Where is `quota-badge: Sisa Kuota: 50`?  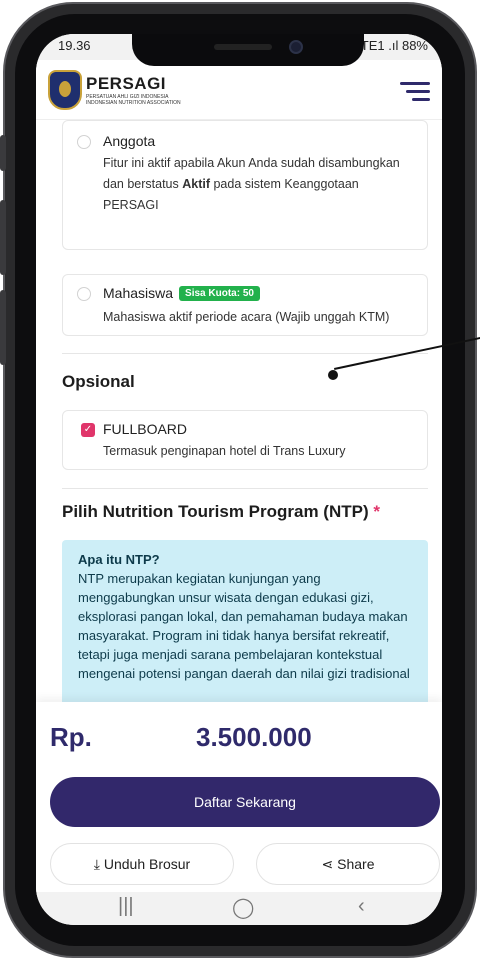
quota-badge: Sisa Kuota: 50 is located at coordinates (219, 293).